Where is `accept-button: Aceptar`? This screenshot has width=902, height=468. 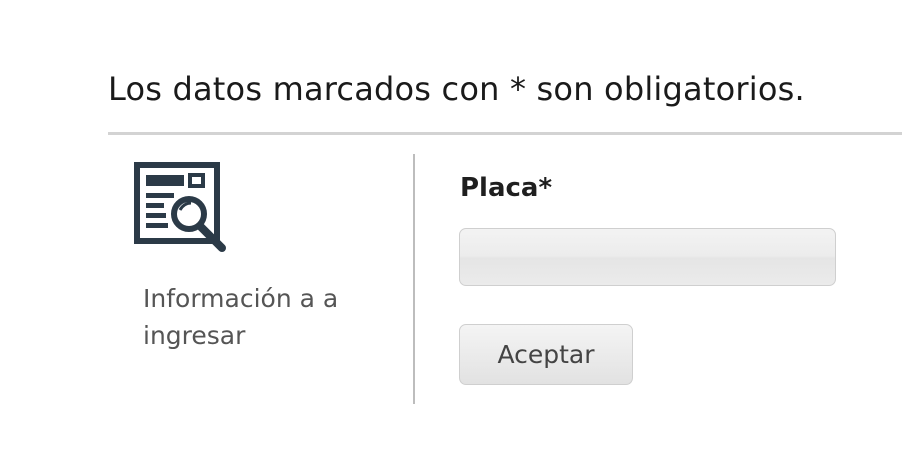
accept-button: Aceptar is located at coordinates (546, 354).